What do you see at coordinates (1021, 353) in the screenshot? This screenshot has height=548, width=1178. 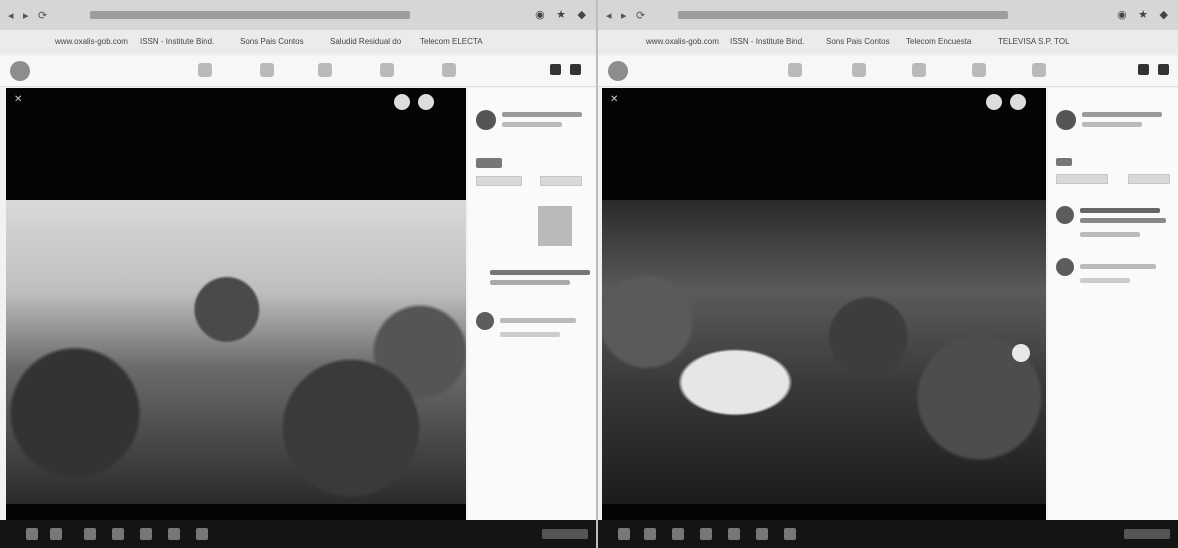 I see `next-arrow-icon` at bounding box center [1021, 353].